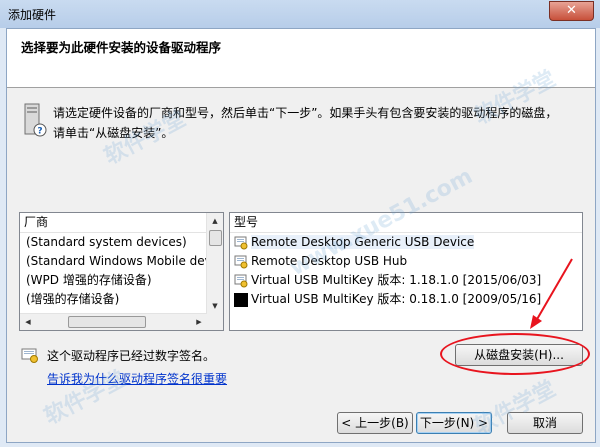 The width and height of the screenshot is (600, 447). Describe the element at coordinates (571, 11) in the screenshot. I see `close-button: ✕` at that location.